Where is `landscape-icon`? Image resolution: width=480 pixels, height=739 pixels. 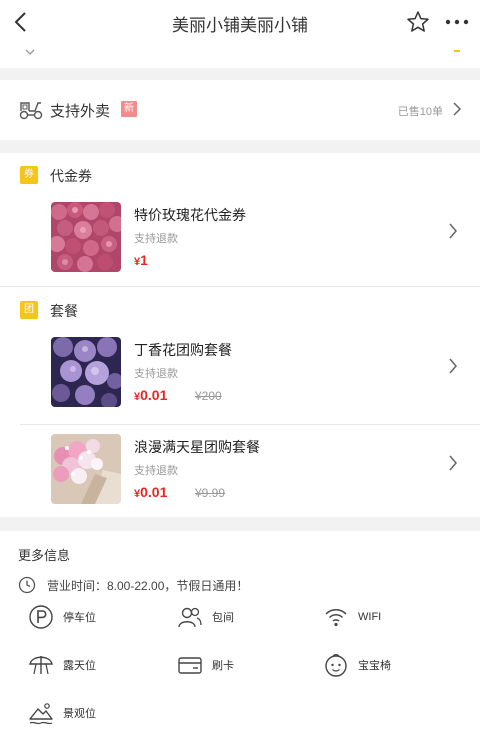
landscape-icon is located at coordinates (41, 714).